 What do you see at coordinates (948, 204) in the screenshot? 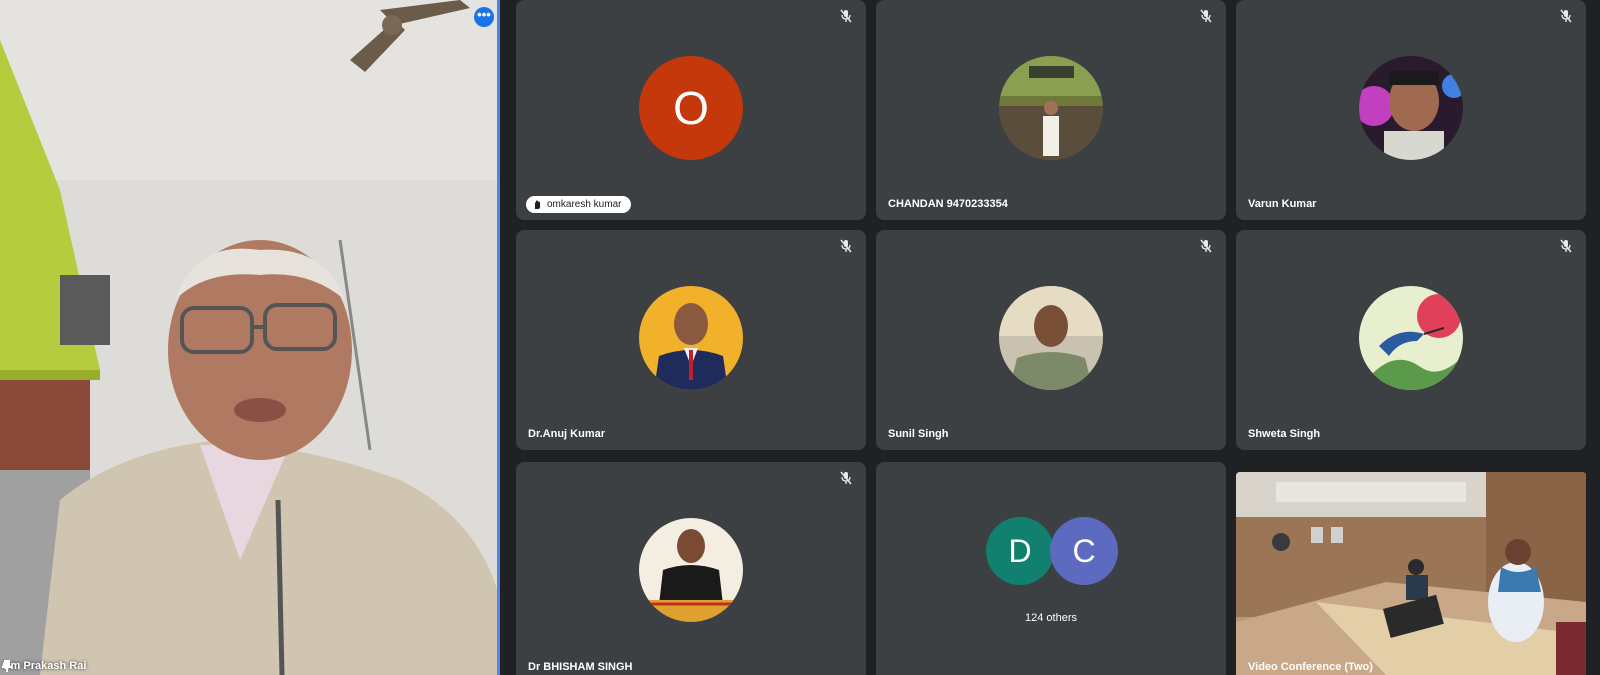
I see `participant-name: CHANDAN 9470233354` at bounding box center [948, 204].